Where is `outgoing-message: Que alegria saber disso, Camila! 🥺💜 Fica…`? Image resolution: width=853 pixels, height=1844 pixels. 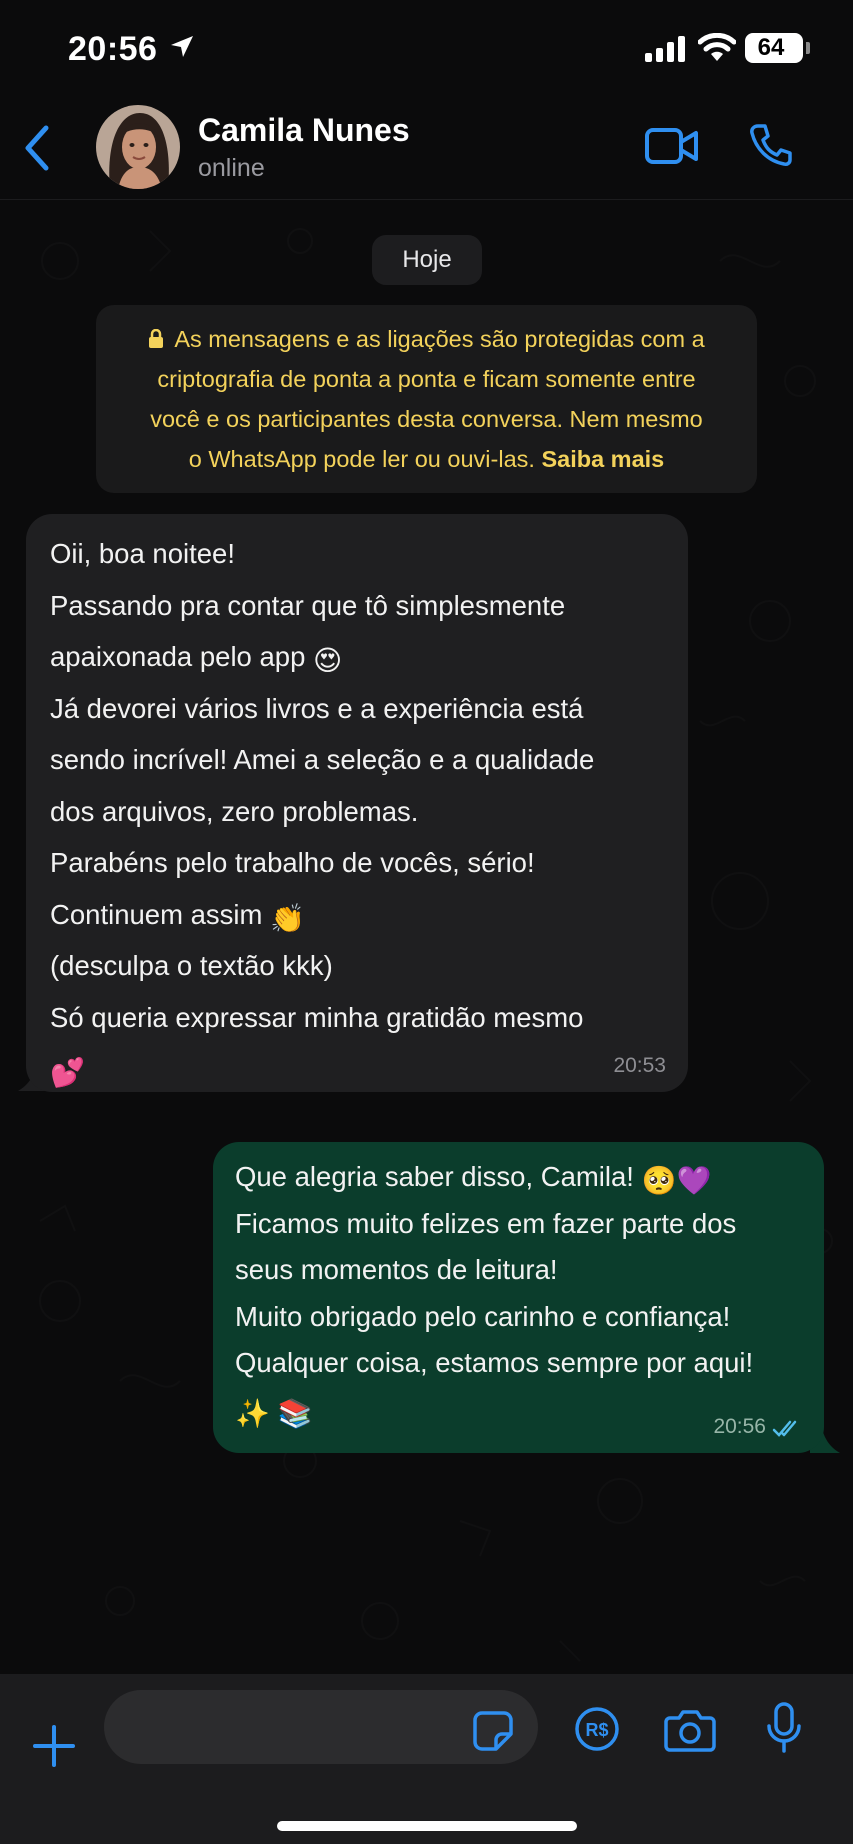
outgoing-message: Que alegria saber disso, Camila! 🥺💜 Fica… is located at coordinates (518, 1297).